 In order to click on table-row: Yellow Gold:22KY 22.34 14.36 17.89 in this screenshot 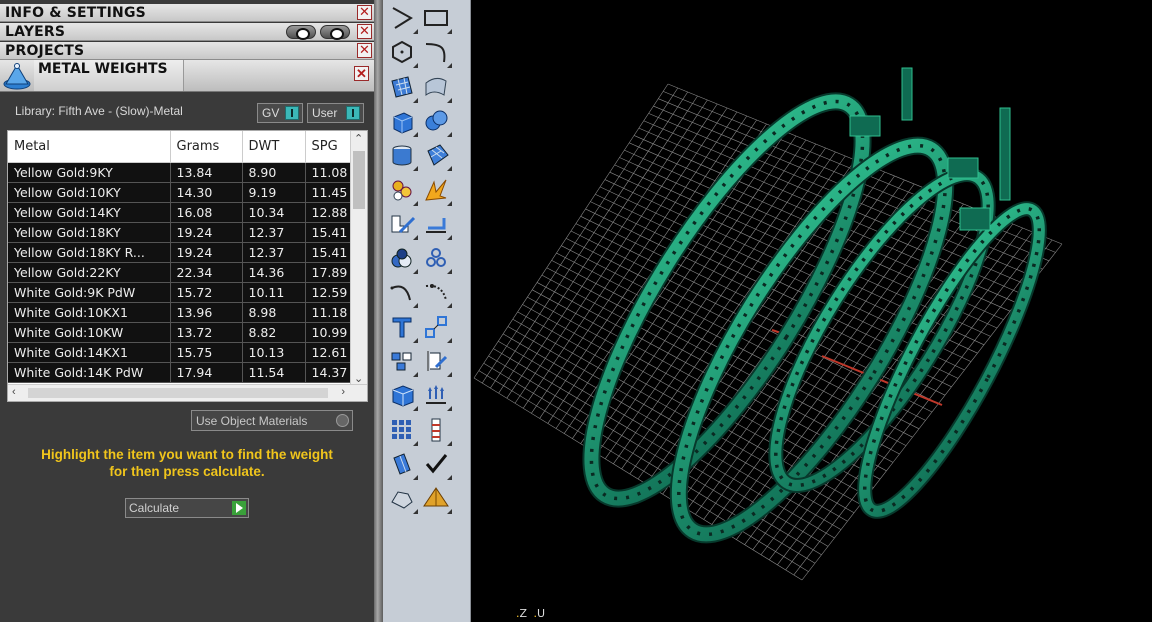, I will do `click(180, 272)`.